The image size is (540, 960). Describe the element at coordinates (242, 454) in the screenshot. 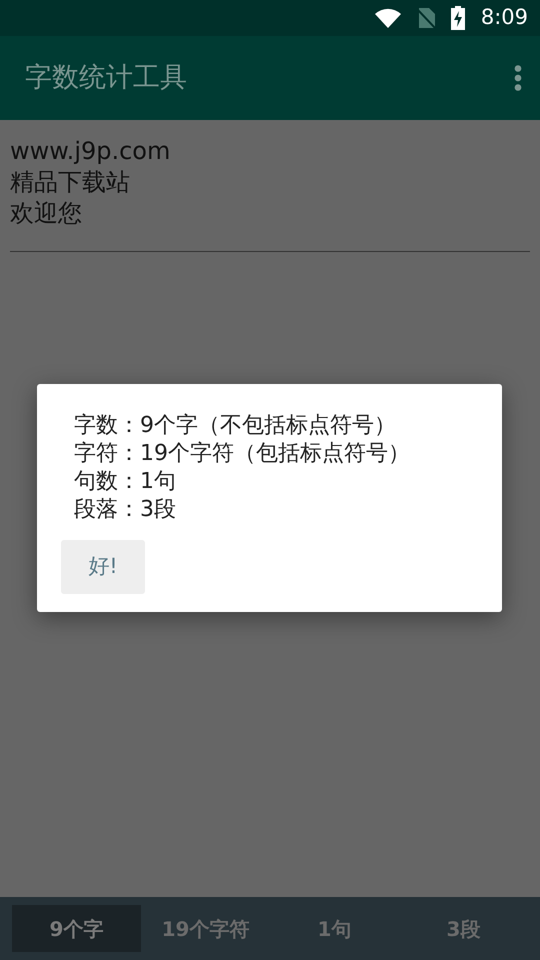

I see `result-line: 字符：19个字符（包括标点符号）` at that location.